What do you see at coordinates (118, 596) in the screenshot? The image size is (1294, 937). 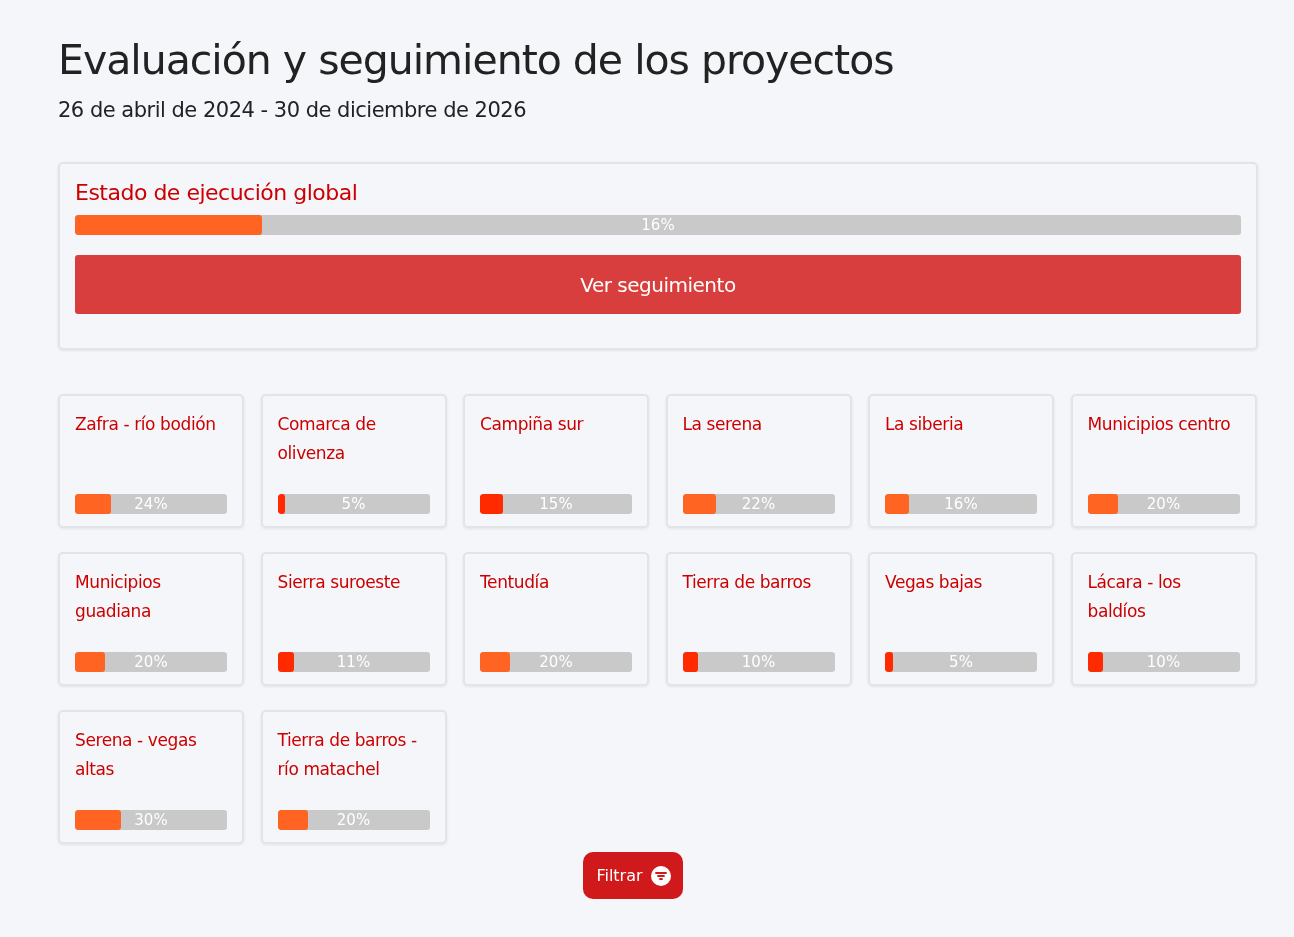 I see `project-name: Municipios guadiana` at bounding box center [118, 596].